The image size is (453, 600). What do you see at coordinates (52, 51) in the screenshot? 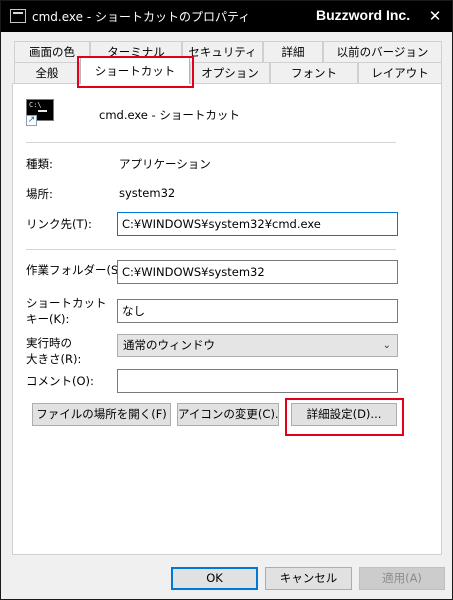
I see `tab-colors: 画面の色` at bounding box center [52, 51].